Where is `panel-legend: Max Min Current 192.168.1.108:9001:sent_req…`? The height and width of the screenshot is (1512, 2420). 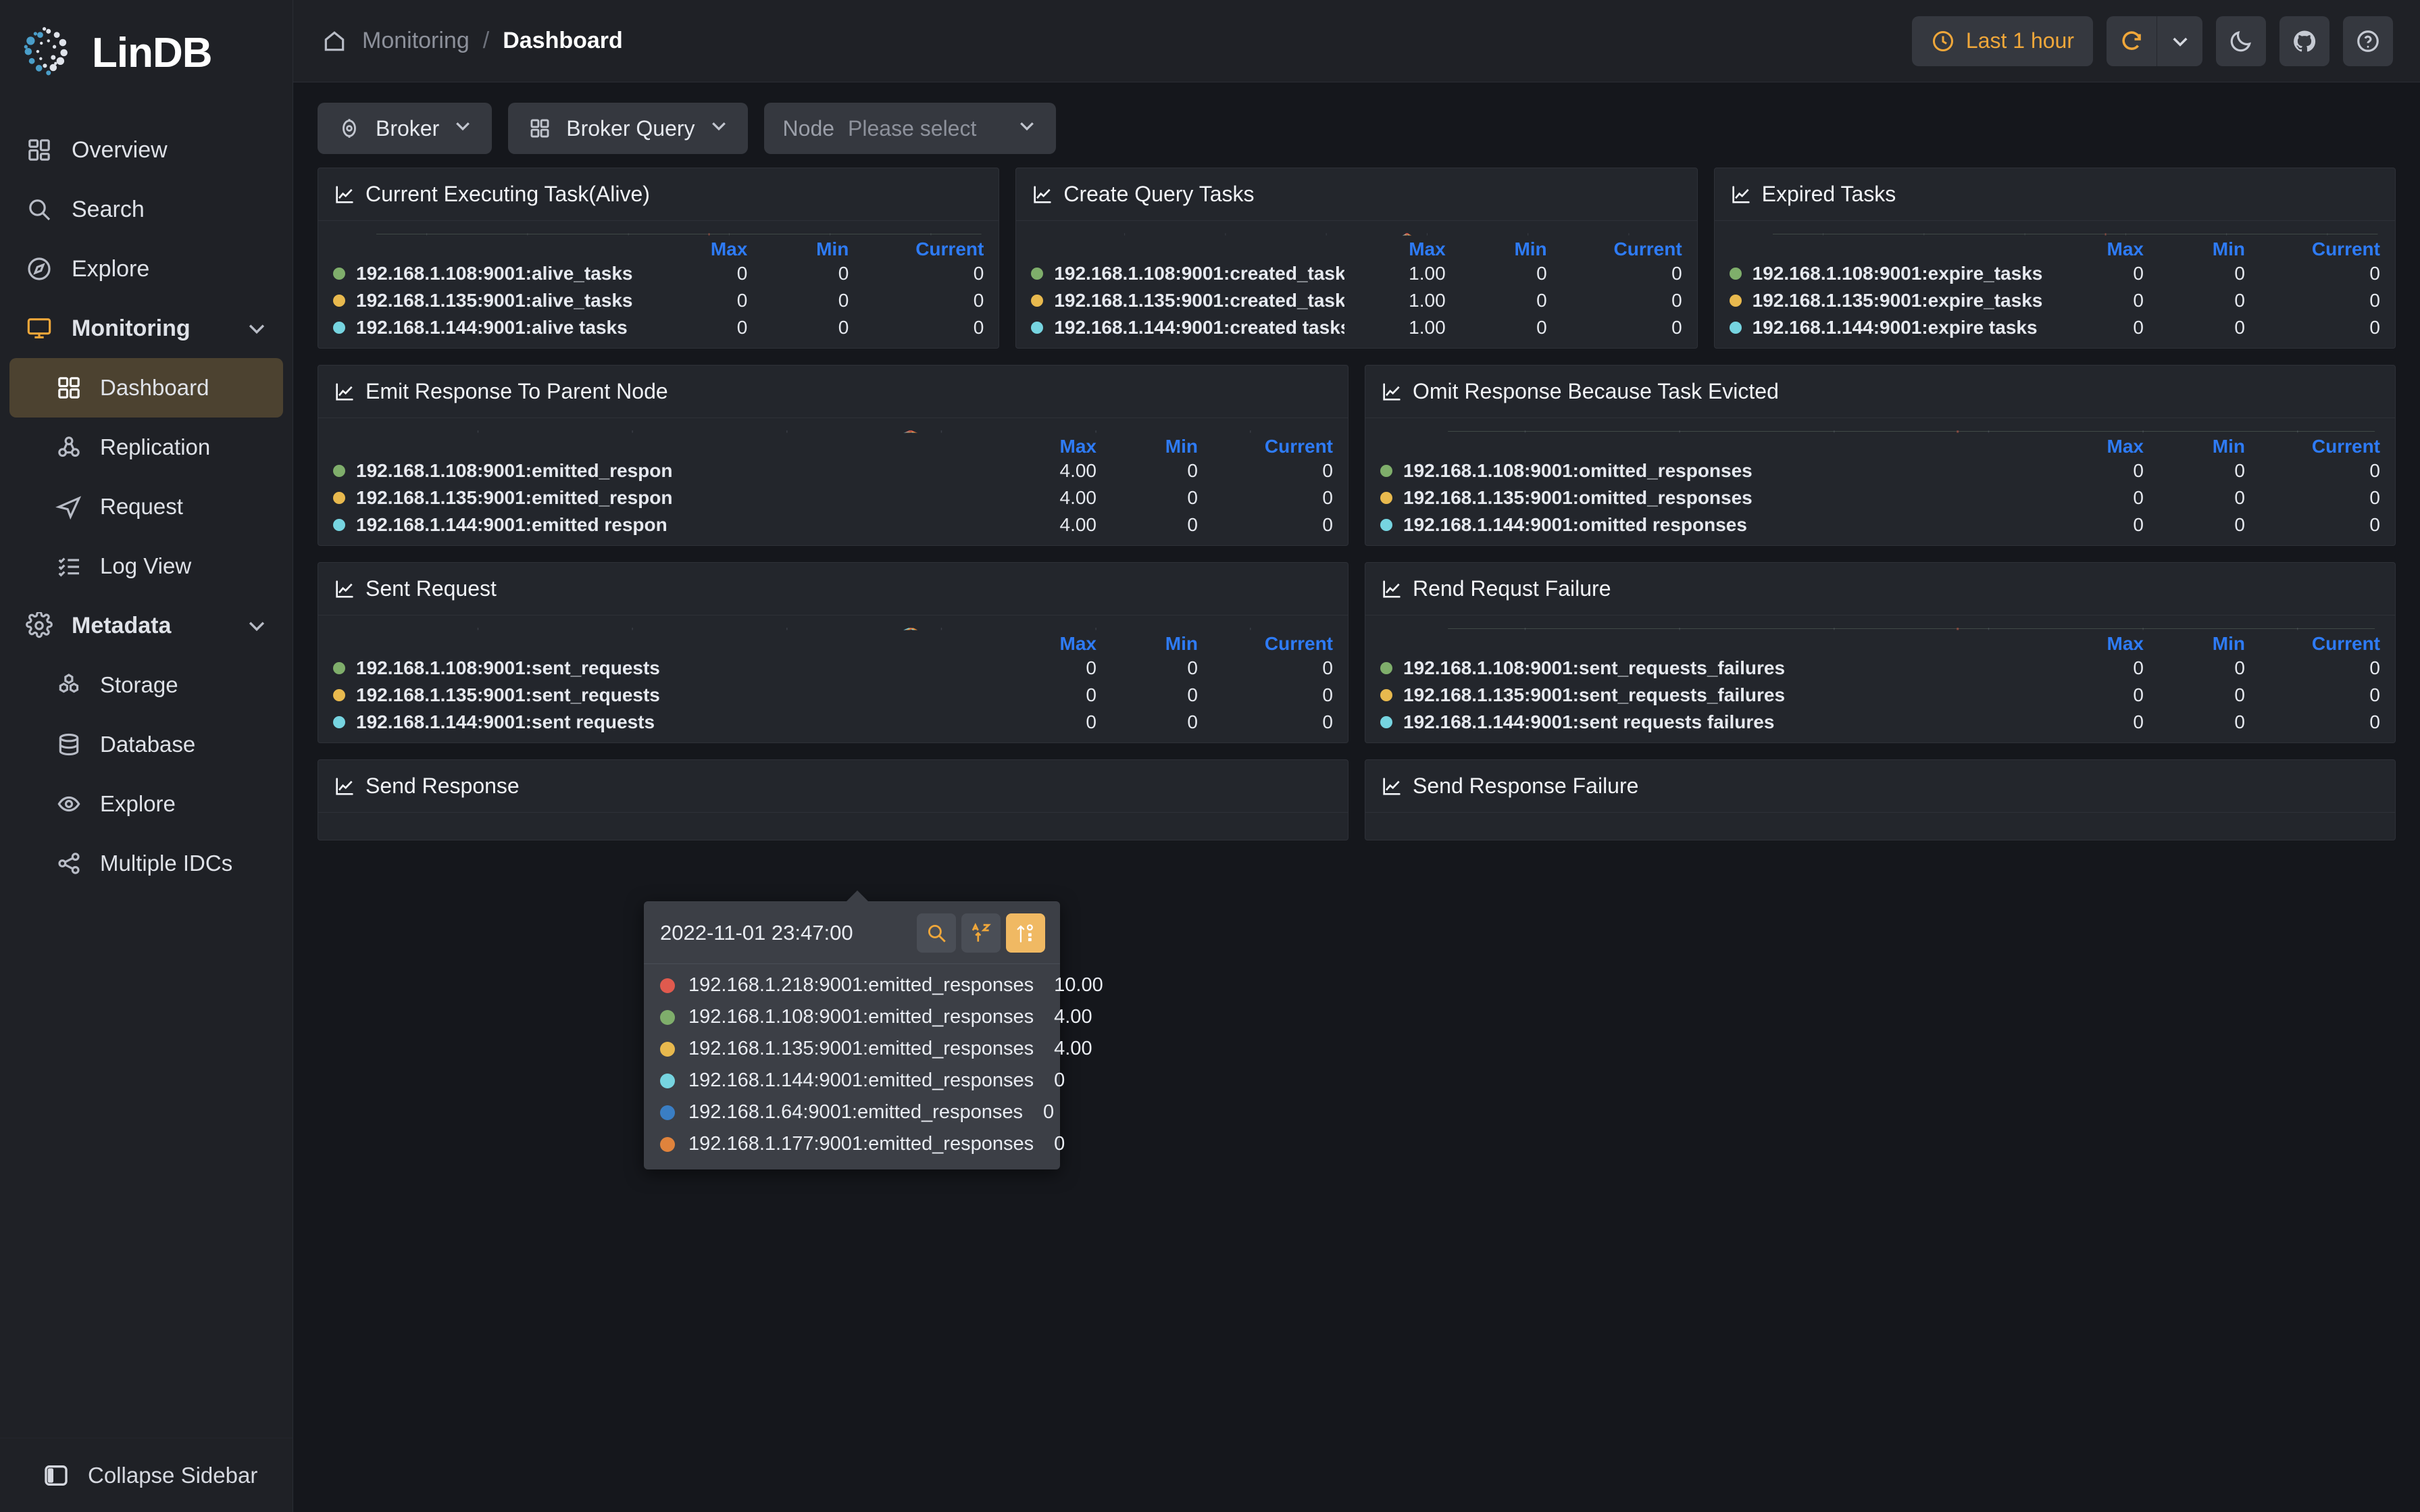 panel-legend: Max Min Current 192.168.1.108:9001:sent_req… is located at coordinates (833, 686).